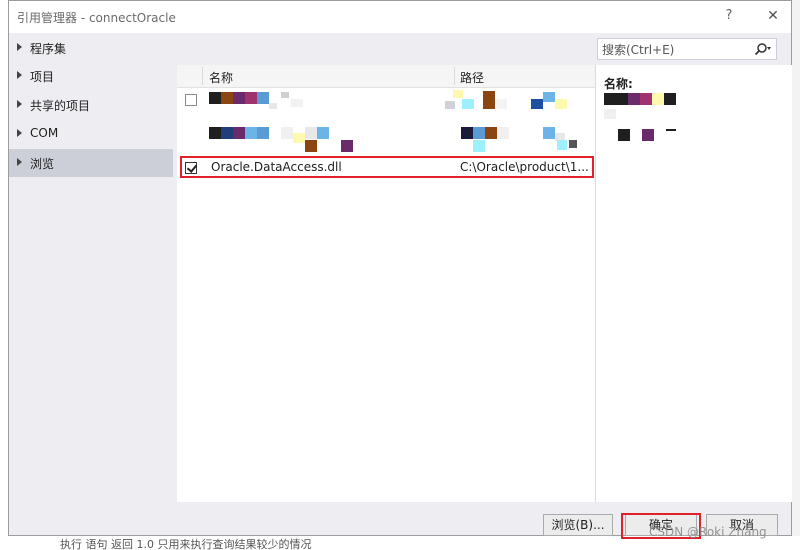 The image size is (800, 550). What do you see at coordinates (472, 77) in the screenshot?
I see `column-header-path: 路径` at bounding box center [472, 77].